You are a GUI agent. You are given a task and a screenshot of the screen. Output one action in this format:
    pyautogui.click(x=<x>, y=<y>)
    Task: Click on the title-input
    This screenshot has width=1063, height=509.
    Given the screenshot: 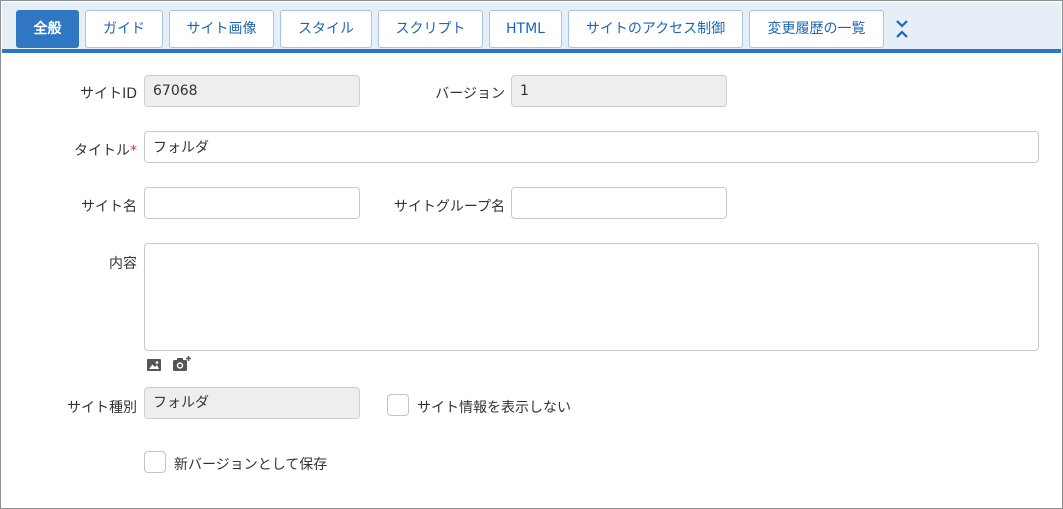 What is the action you would take?
    pyautogui.click(x=591, y=147)
    